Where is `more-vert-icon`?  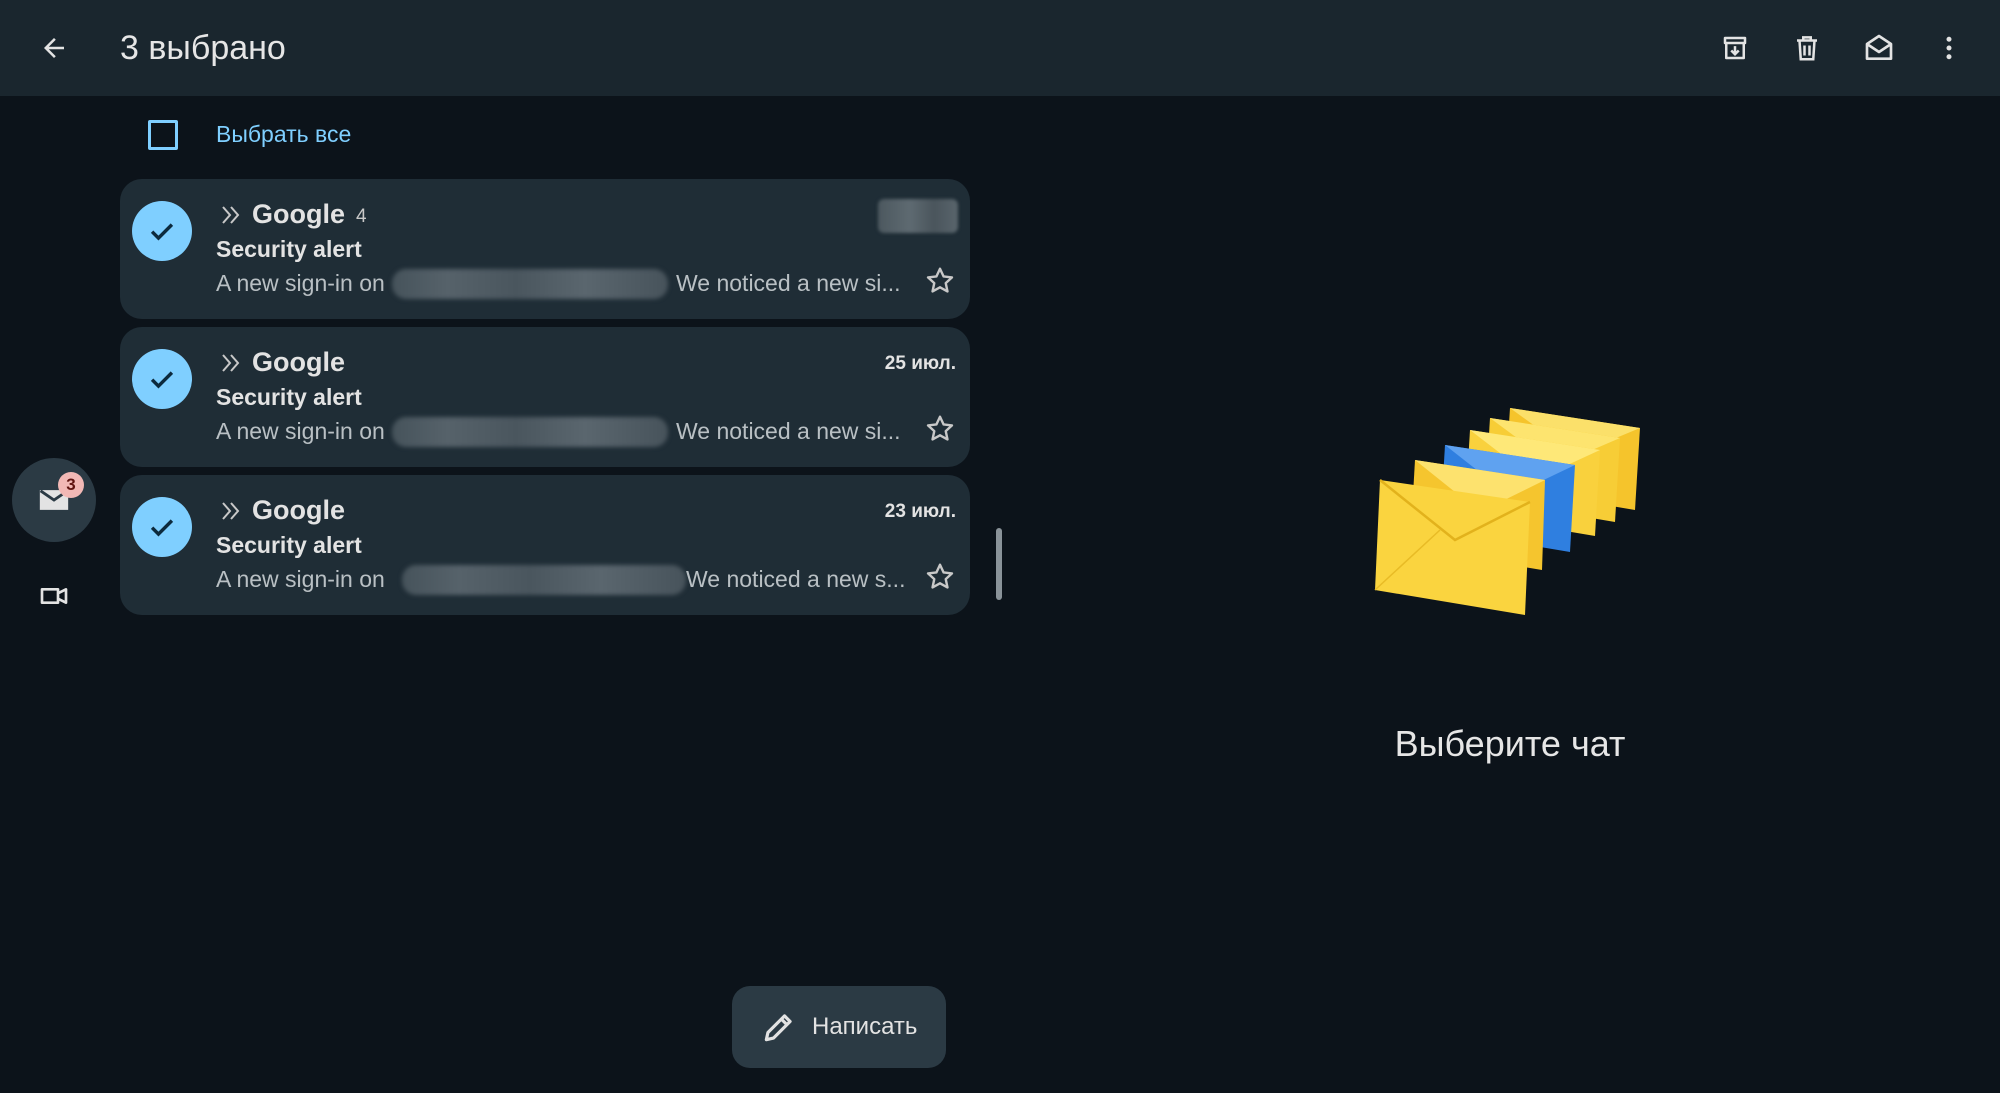 more-vert-icon is located at coordinates (1949, 48).